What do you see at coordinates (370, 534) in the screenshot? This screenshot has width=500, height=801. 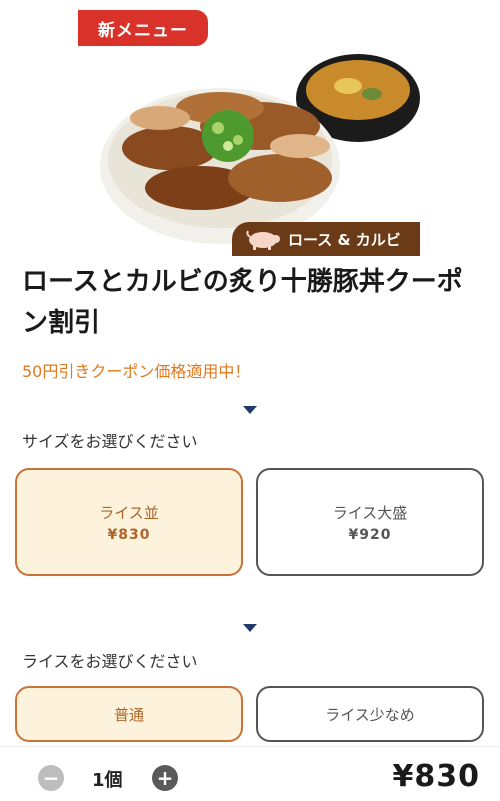 I see `option-price: ¥920` at bounding box center [370, 534].